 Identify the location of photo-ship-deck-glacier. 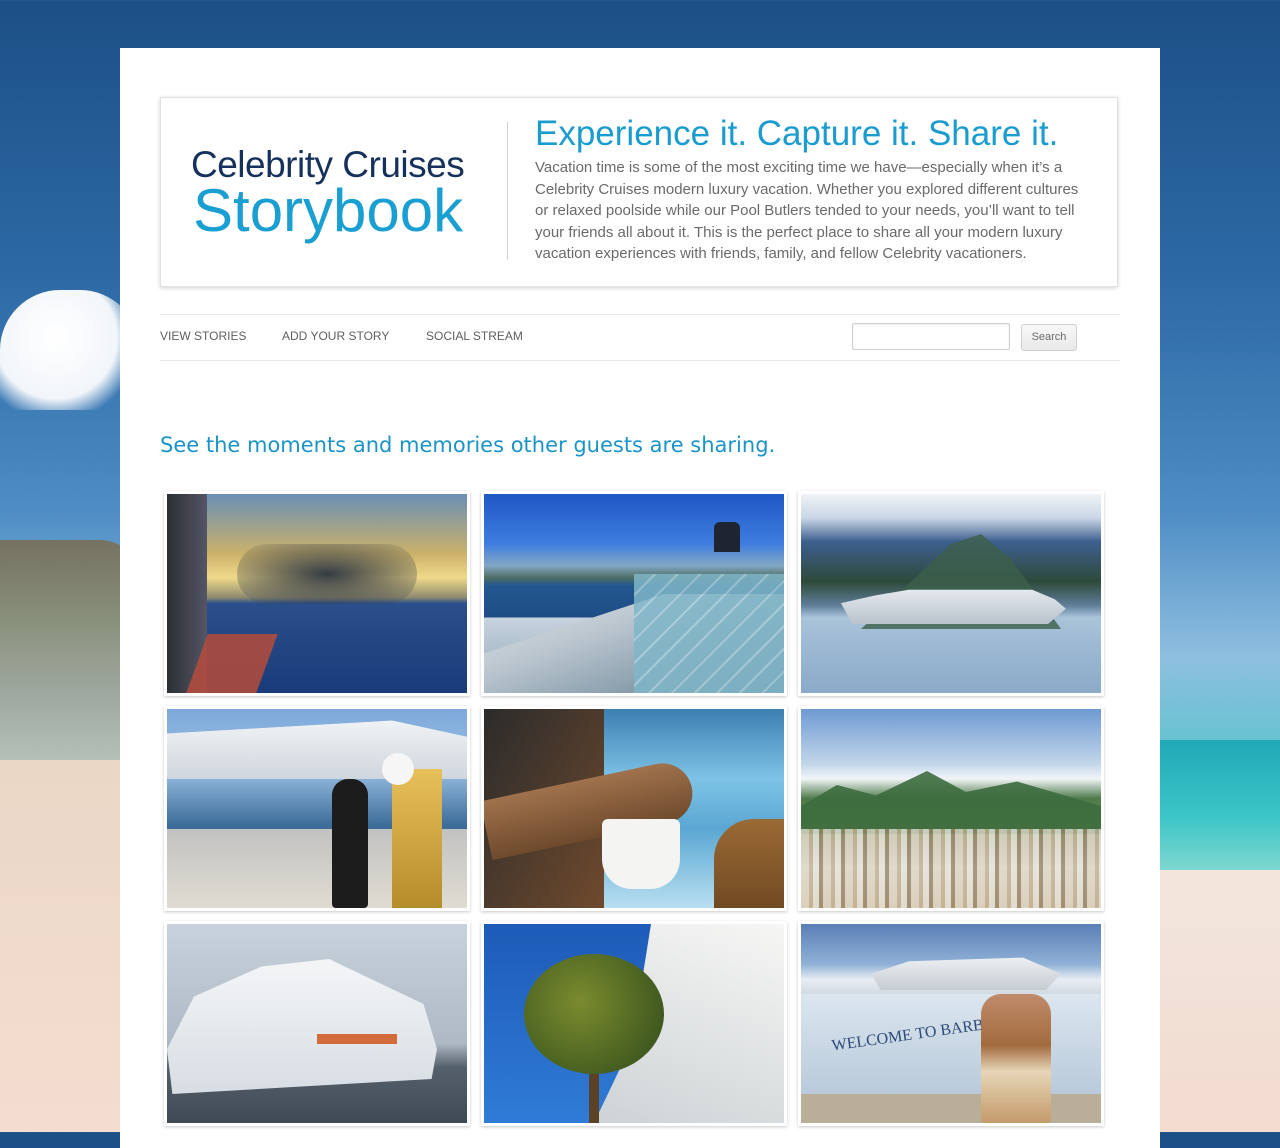
(634, 593).